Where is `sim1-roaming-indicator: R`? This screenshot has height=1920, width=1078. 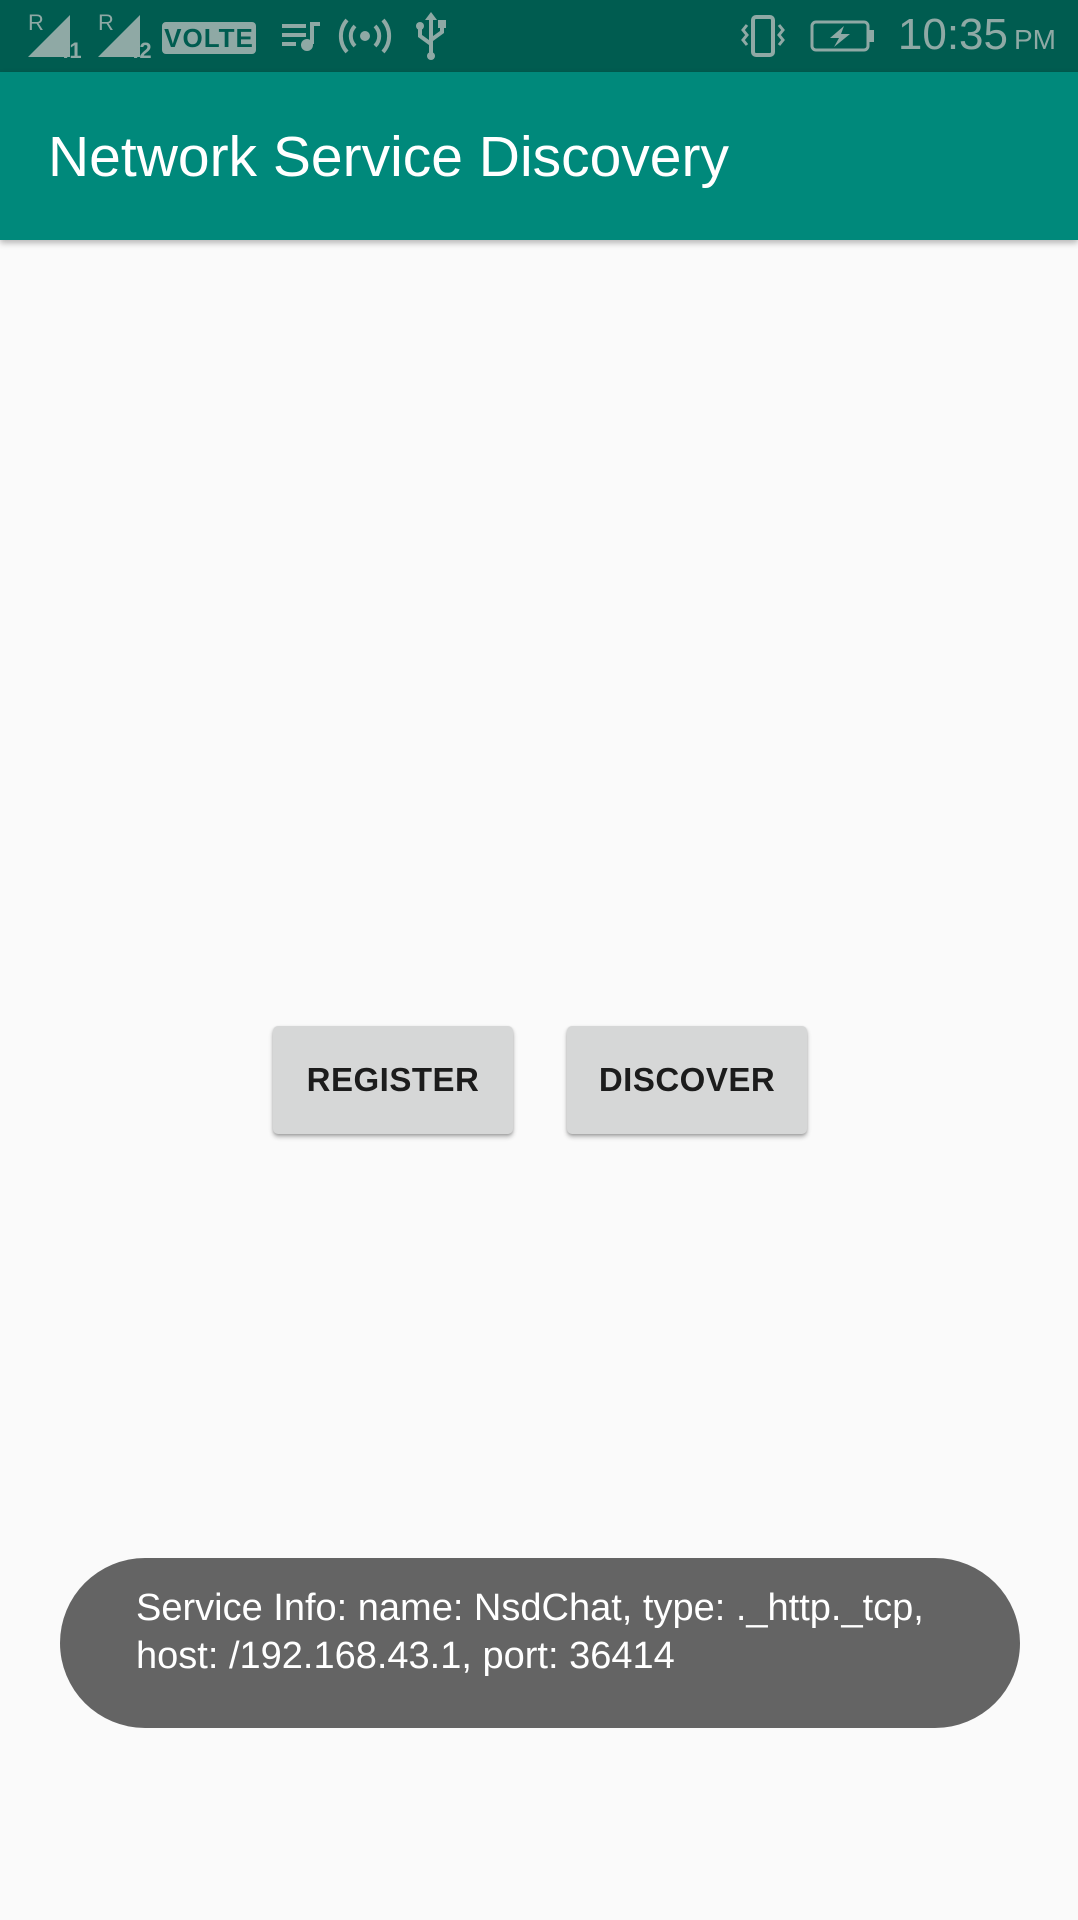 sim1-roaming-indicator: R is located at coordinates (36, 22).